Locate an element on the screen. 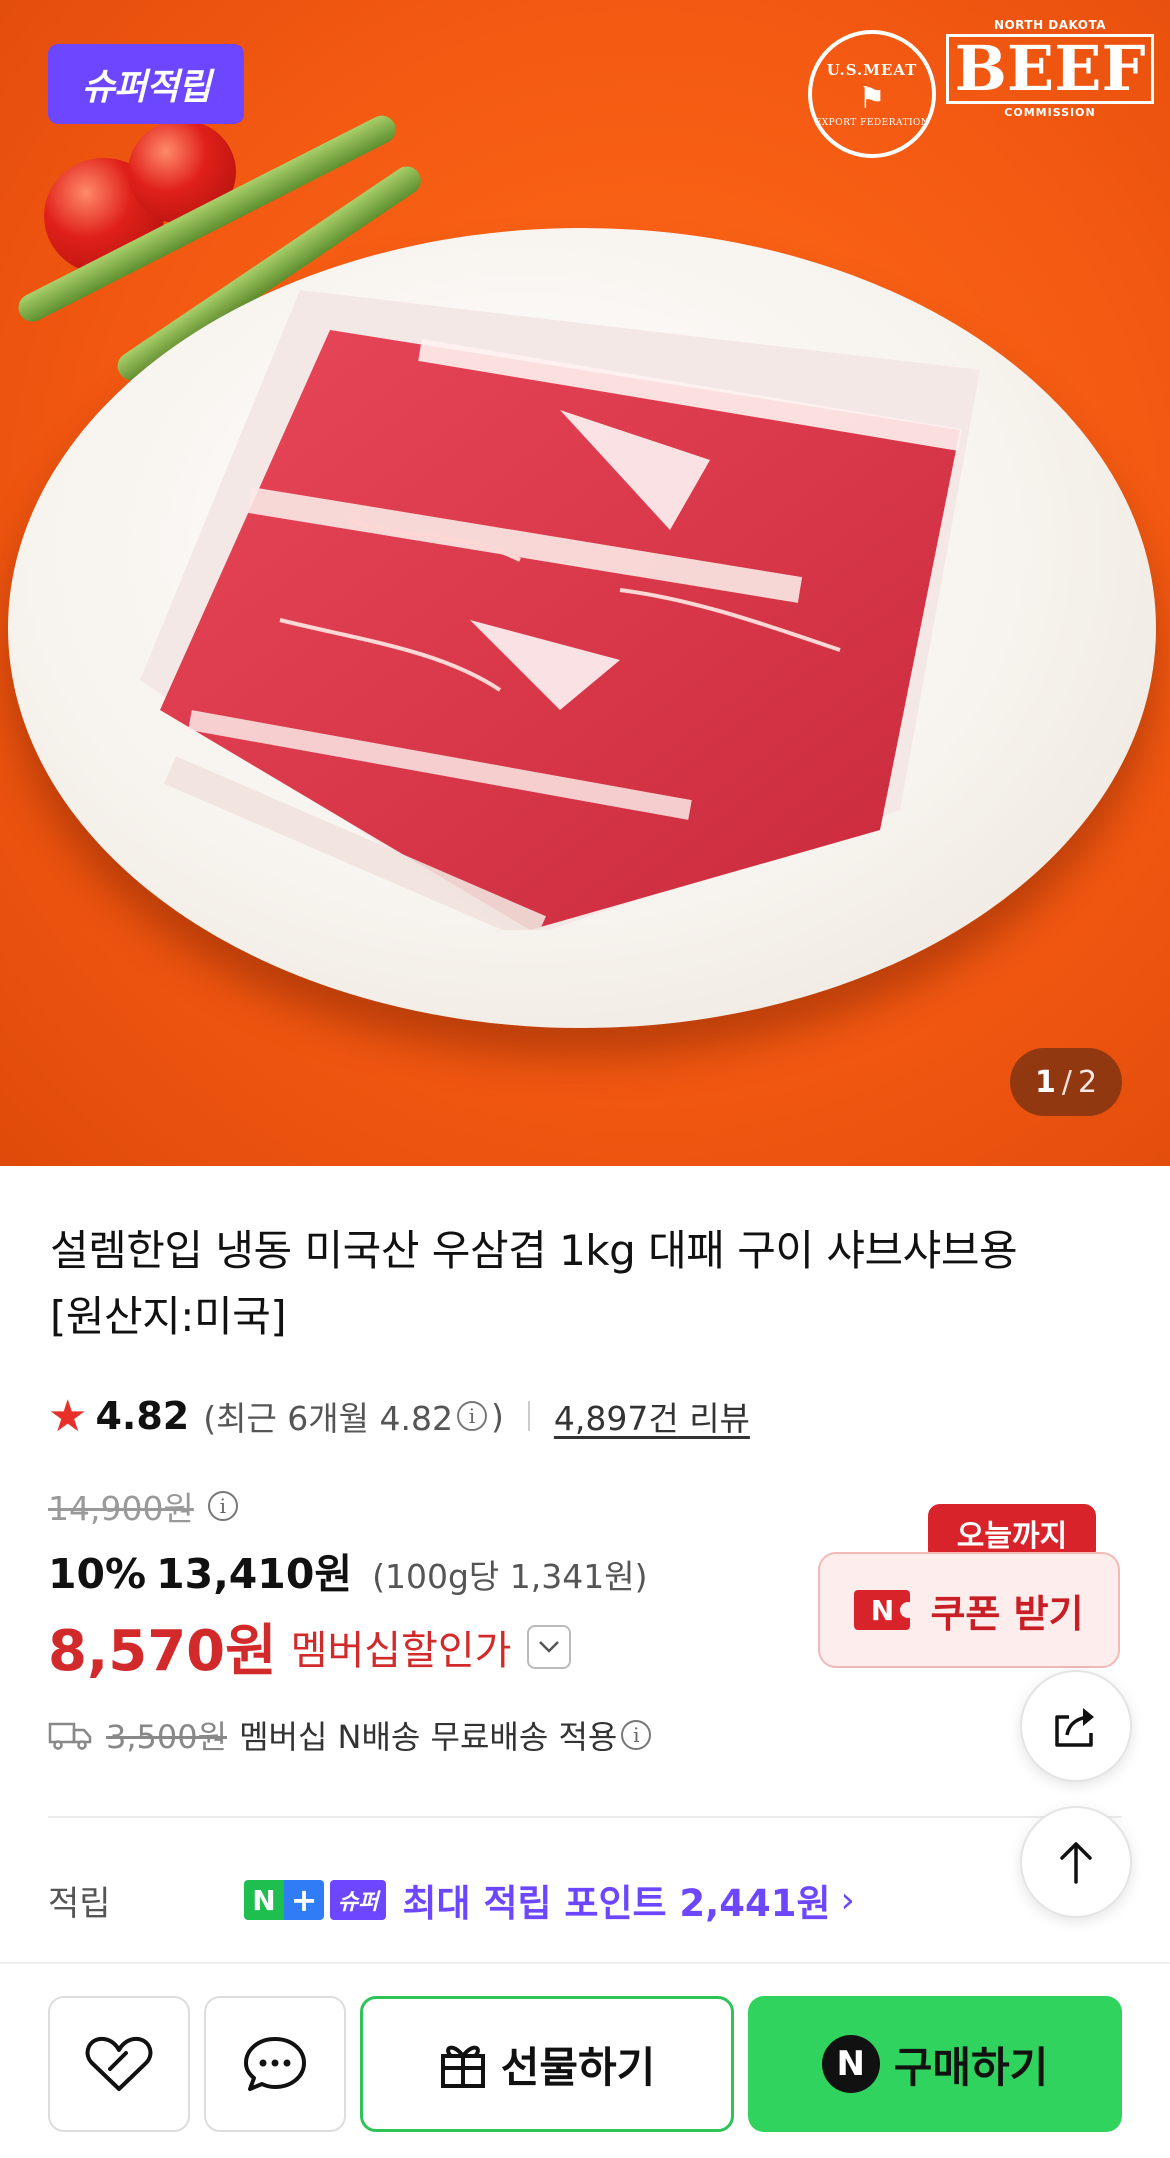  bottom-action-bar: 선물하기 N 구매하기 is located at coordinates (585, 2060).